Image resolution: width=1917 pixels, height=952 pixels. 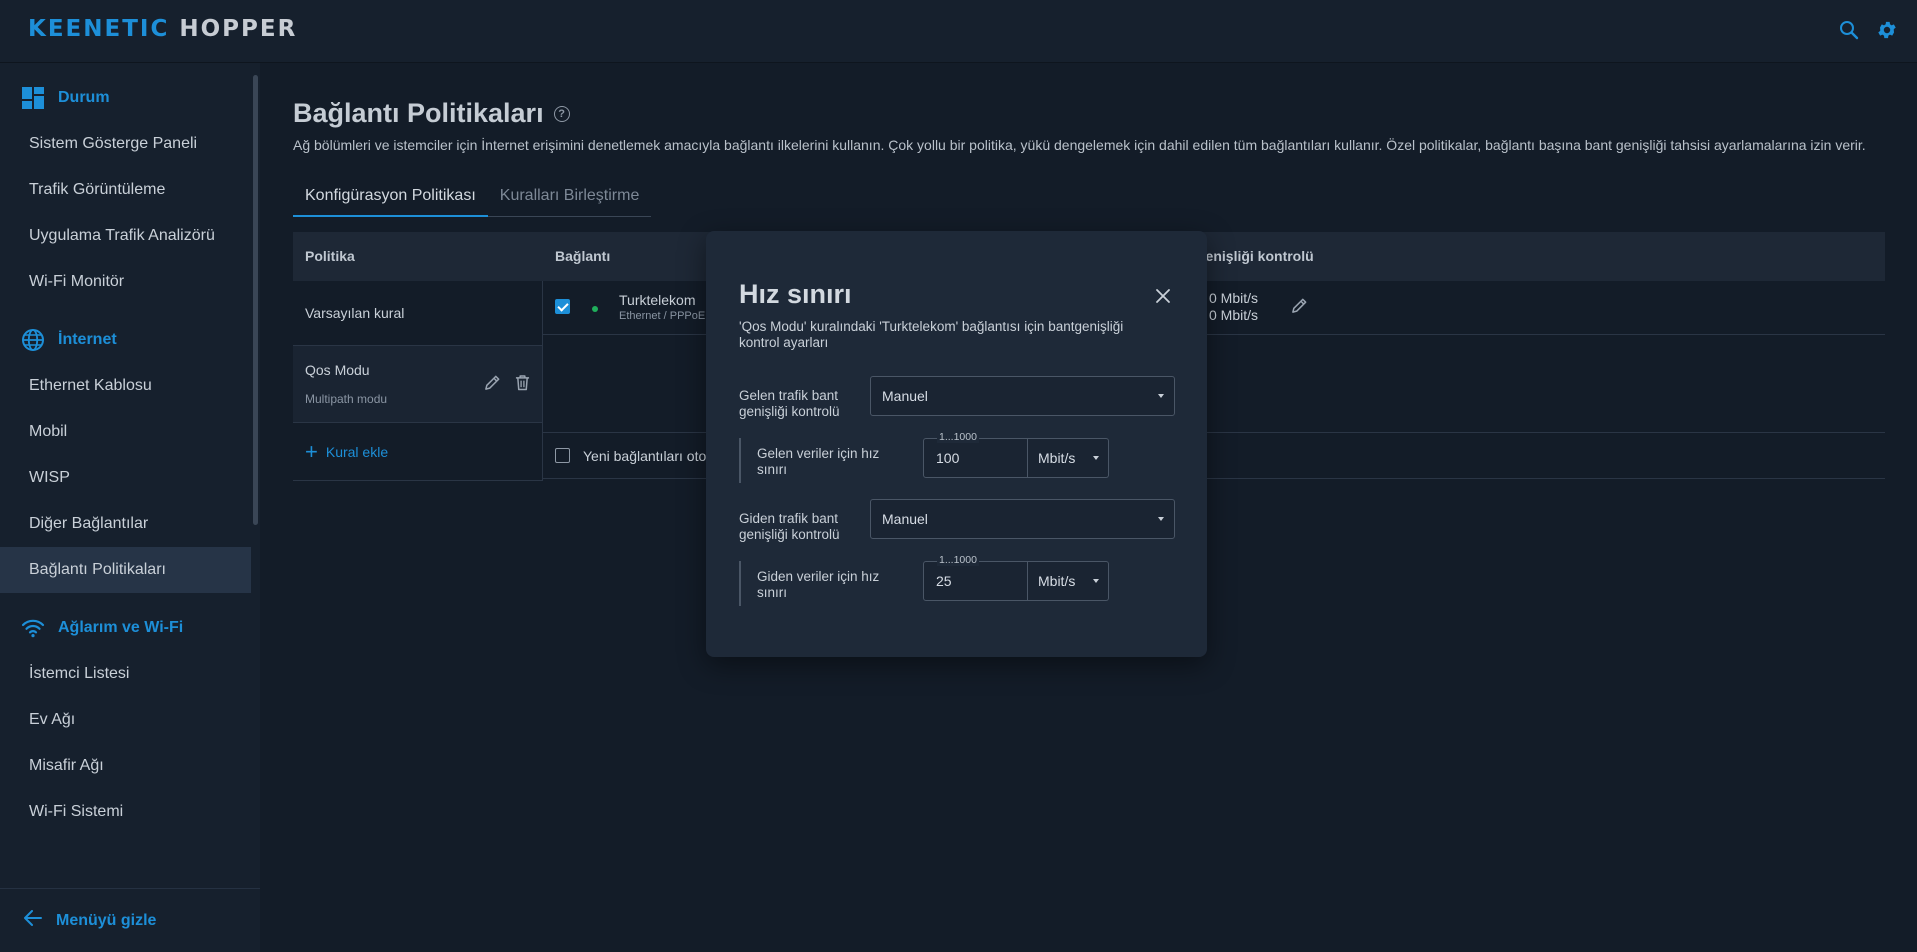 What do you see at coordinates (346, 399) in the screenshot?
I see `policy-mode: Multipath modu` at bounding box center [346, 399].